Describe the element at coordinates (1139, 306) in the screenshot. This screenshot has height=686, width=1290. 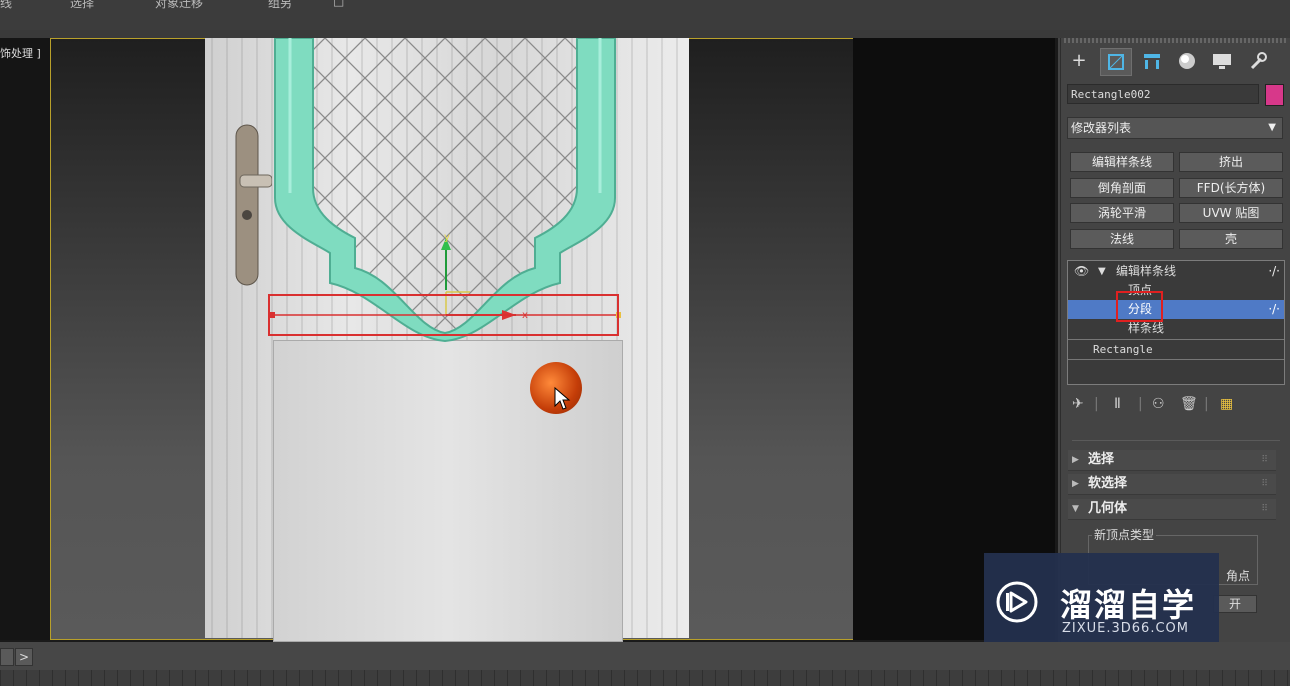
I see `segment-highlight-box` at that location.